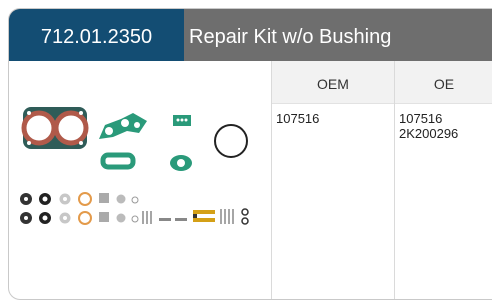  Describe the element at coordinates (429, 133) in the screenshot. I see `oe-number: 2K200296` at that location.